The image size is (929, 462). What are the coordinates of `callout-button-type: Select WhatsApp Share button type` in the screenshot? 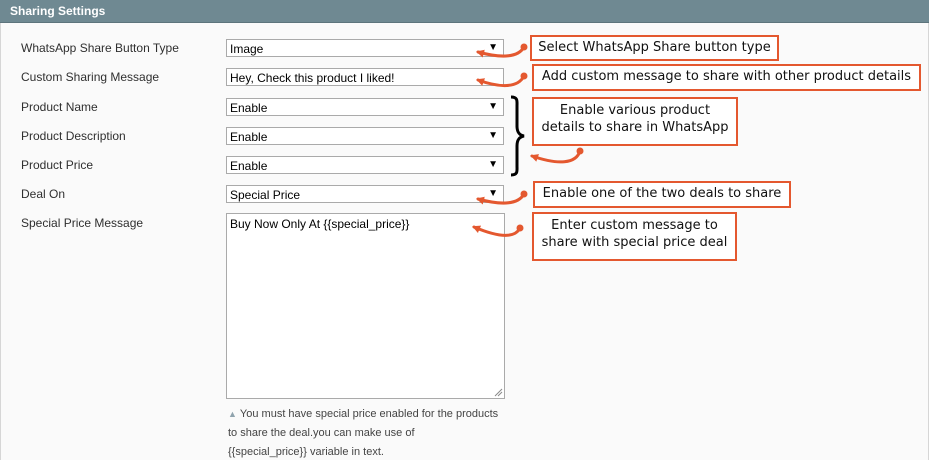 It's located at (654, 48).